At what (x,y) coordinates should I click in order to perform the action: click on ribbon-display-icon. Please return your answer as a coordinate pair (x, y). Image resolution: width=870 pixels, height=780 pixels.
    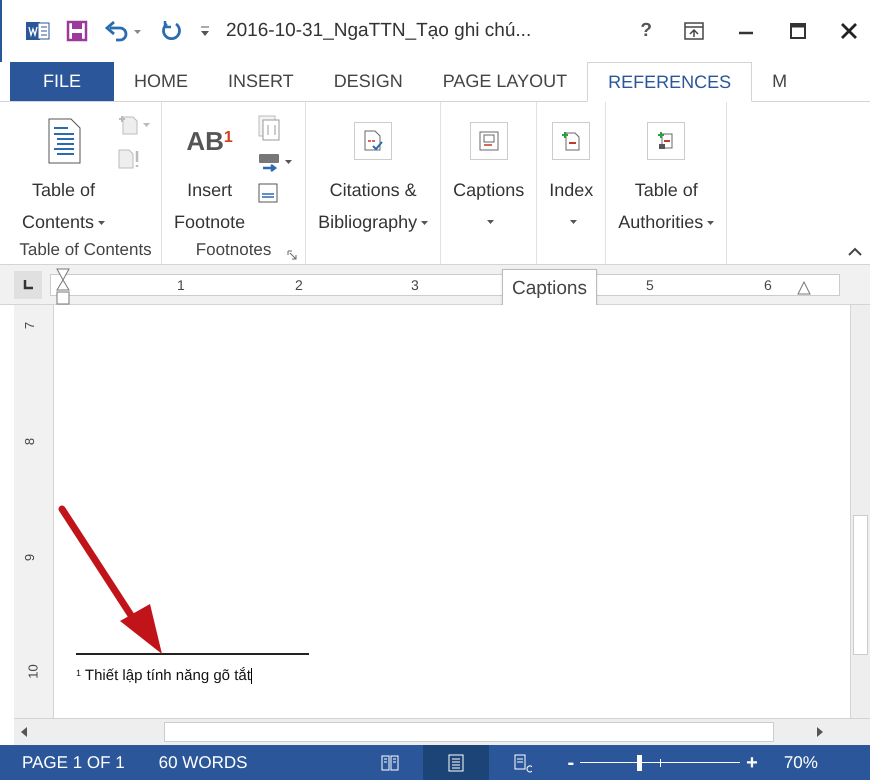
    Looking at the image, I should click on (694, 31).